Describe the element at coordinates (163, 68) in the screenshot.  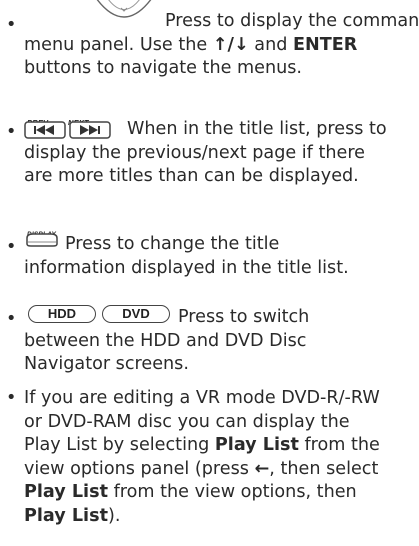
I see `text-segment: buttons to navigate the menus.` at that location.